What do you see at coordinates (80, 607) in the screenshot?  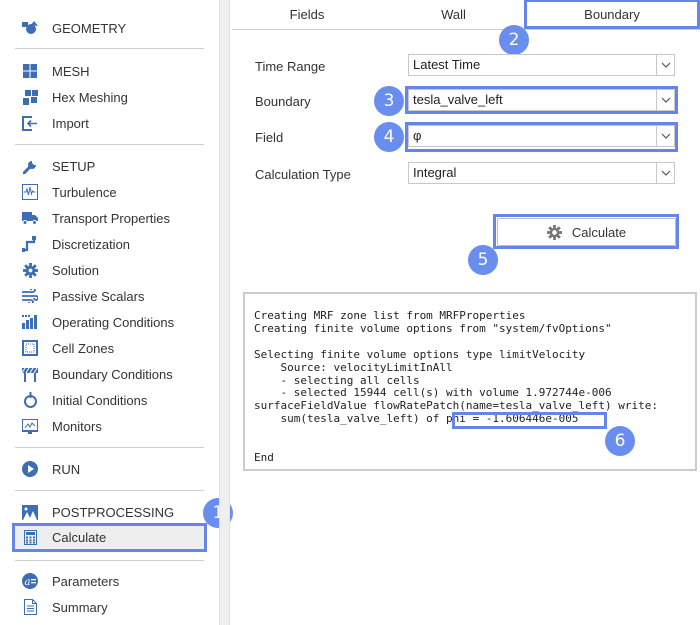 I see `sidebar-item-label: Summary` at bounding box center [80, 607].